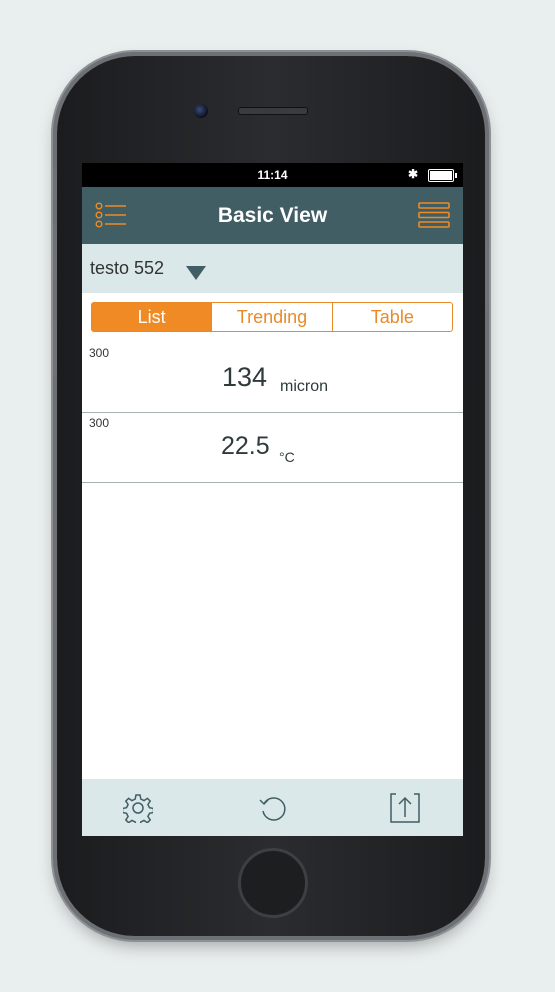  Describe the element at coordinates (405, 810) in the screenshot. I see `export-icon` at that location.